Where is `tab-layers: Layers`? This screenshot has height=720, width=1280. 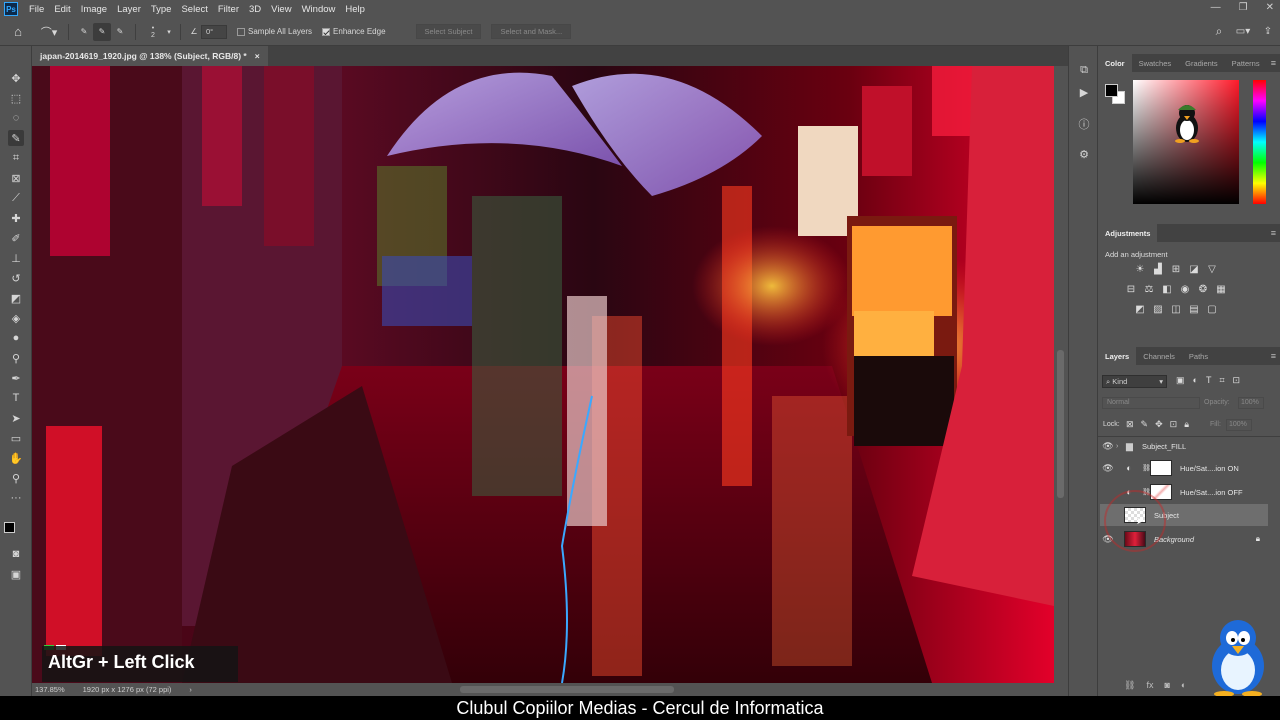
tab-layers: Layers is located at coordinates (1117, 356).